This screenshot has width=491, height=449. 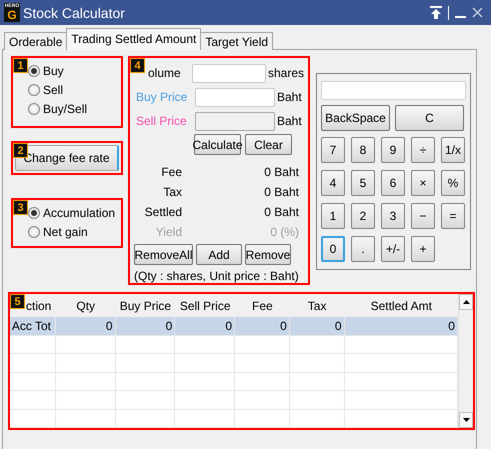 What do you see at coordinates (393, 249) in the screenshot?
I see `calculator-key: +/-` at bounding box center [393, 249].